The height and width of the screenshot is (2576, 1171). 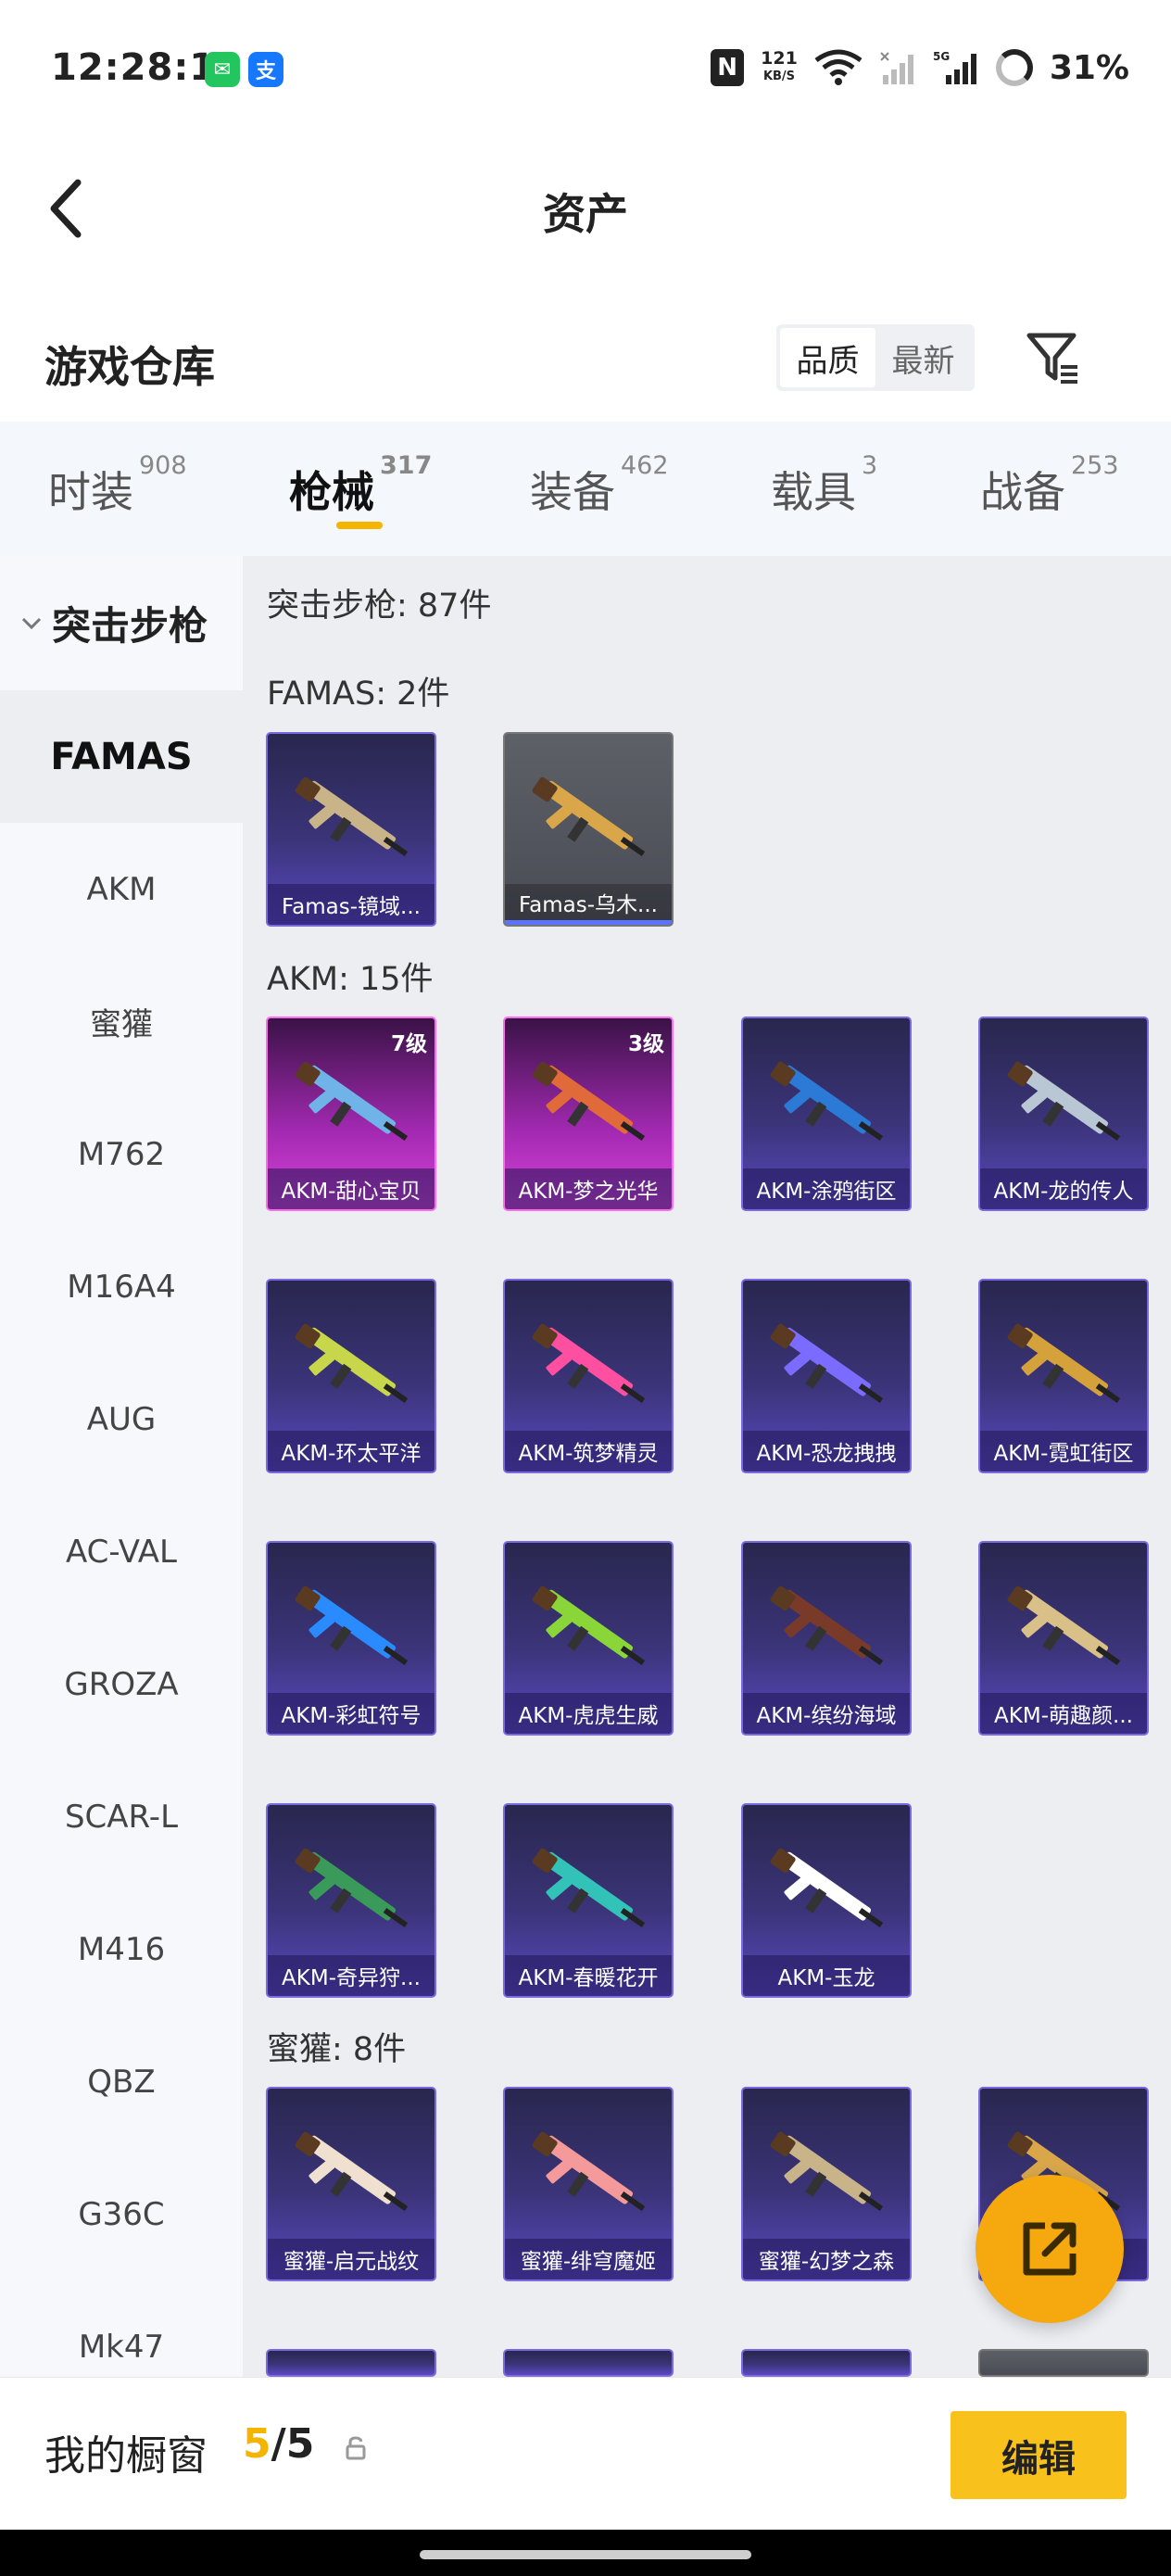 What do you see at coordinates (870, 465) in the screenshot?
I see `tab-count: 3` at bounding box center [870, 465].